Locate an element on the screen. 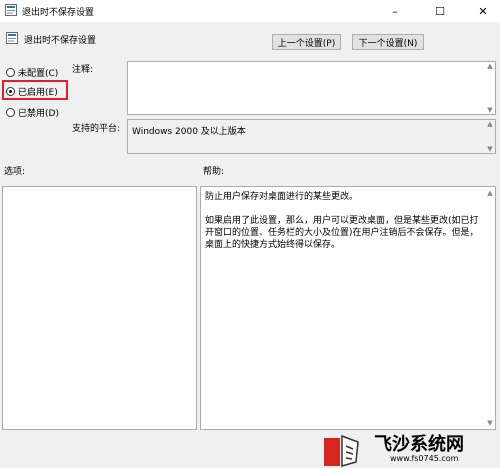 The width and height of the screenshot is (500, 468). previous-setting-button: 上一个设置(P) is located at coordinates (306, 42).